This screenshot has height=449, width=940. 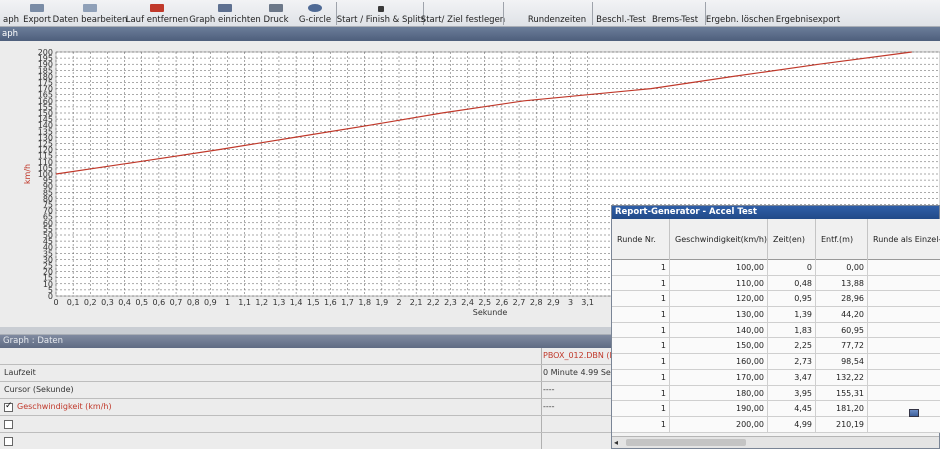 What do you see at coordinates (776, 330) in the screenshot?
I see `table-row: 1 140,00 1,83 60,95` at bounding box center [776, 330].